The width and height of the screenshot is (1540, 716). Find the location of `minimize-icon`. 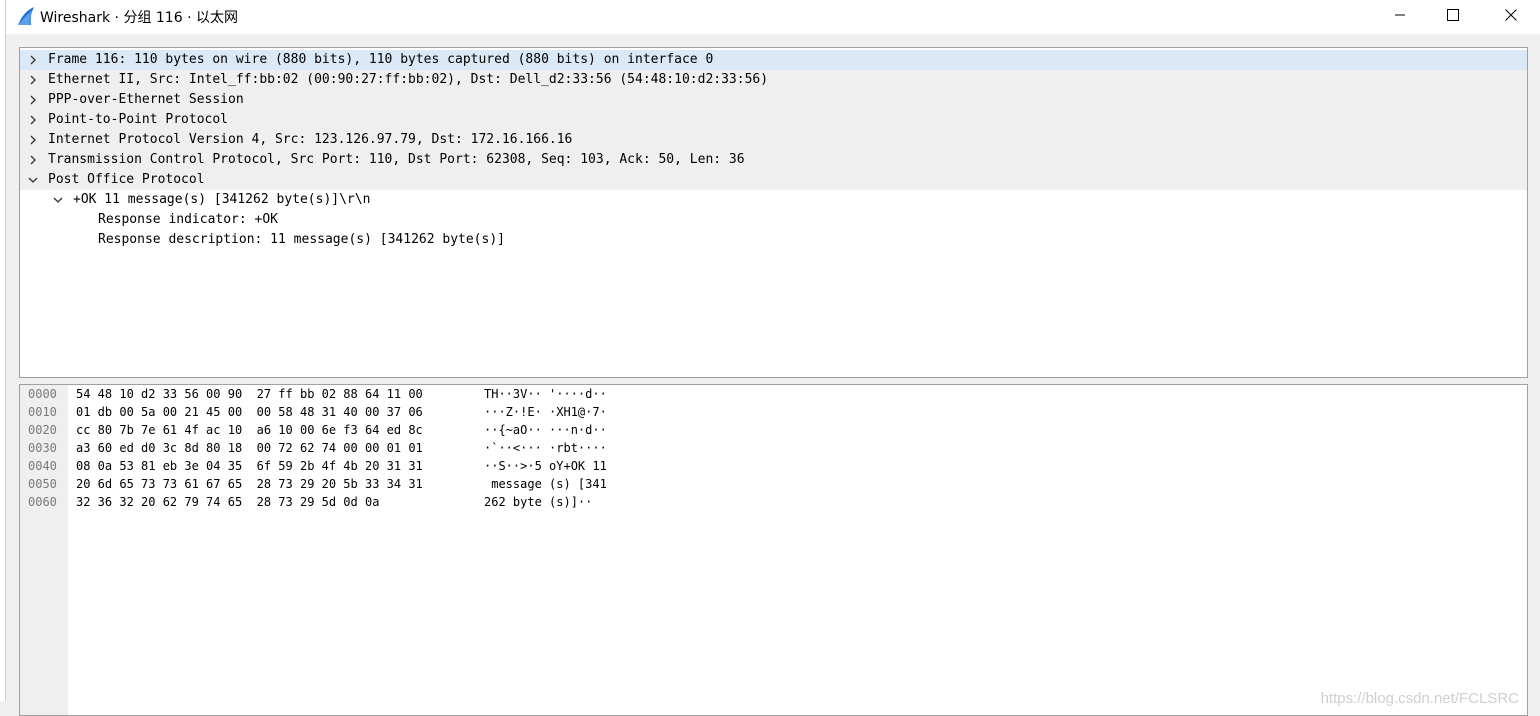

minimize-icon is located at coordinates (1400, 15).